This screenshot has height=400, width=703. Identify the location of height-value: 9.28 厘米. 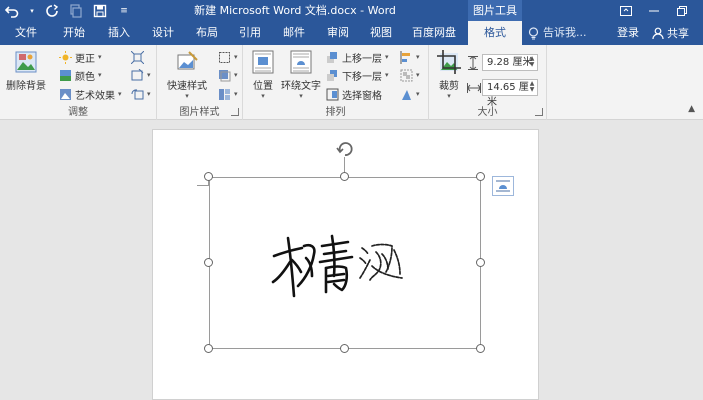
(510, 62).